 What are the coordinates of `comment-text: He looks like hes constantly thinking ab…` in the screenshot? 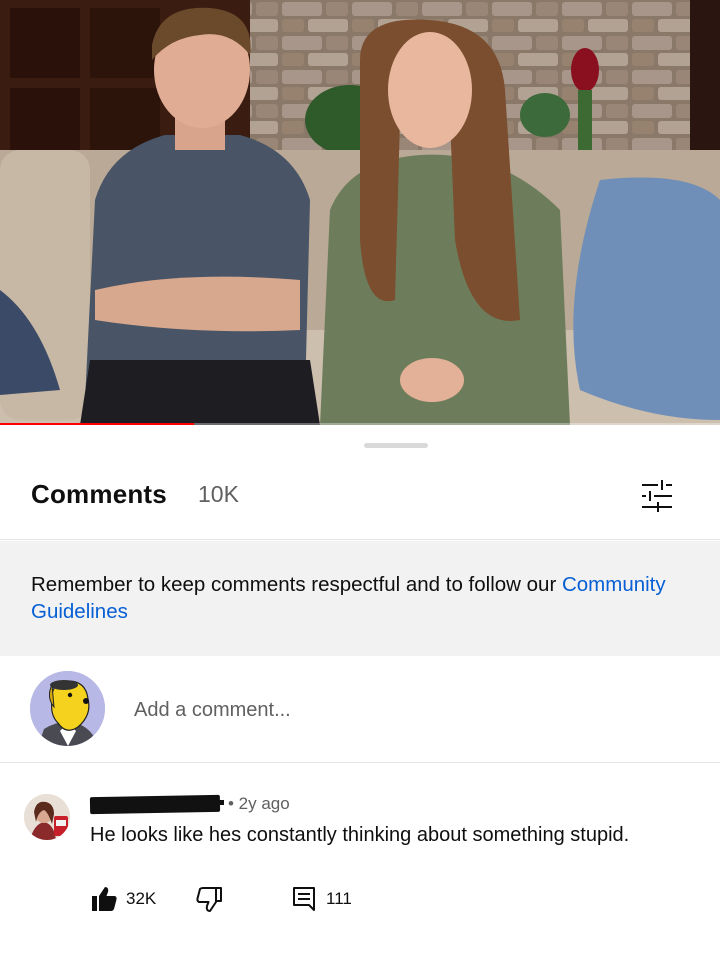 It's located at (360, 835).